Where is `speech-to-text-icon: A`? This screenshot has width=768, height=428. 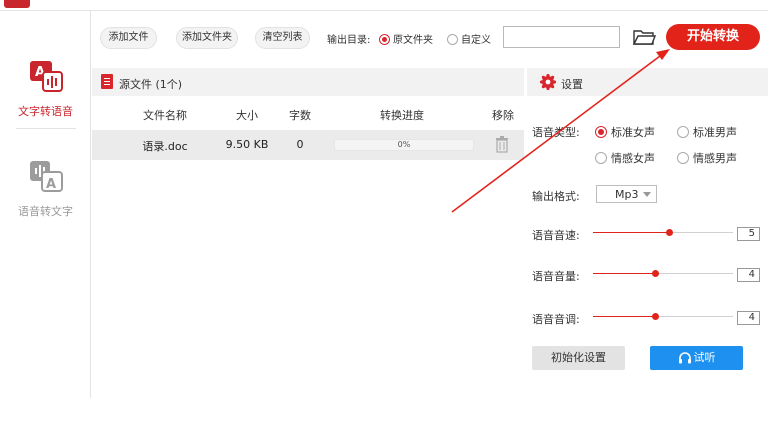 speech-to-text-icon: A is located at coordinates (46, 176).